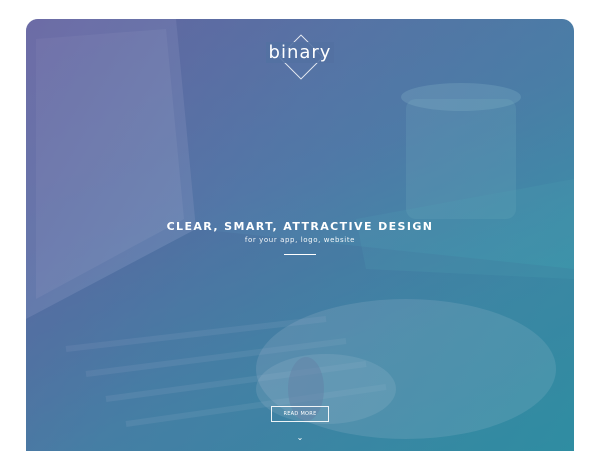  I want to click on brand-logo: binary, so click(300, 62).